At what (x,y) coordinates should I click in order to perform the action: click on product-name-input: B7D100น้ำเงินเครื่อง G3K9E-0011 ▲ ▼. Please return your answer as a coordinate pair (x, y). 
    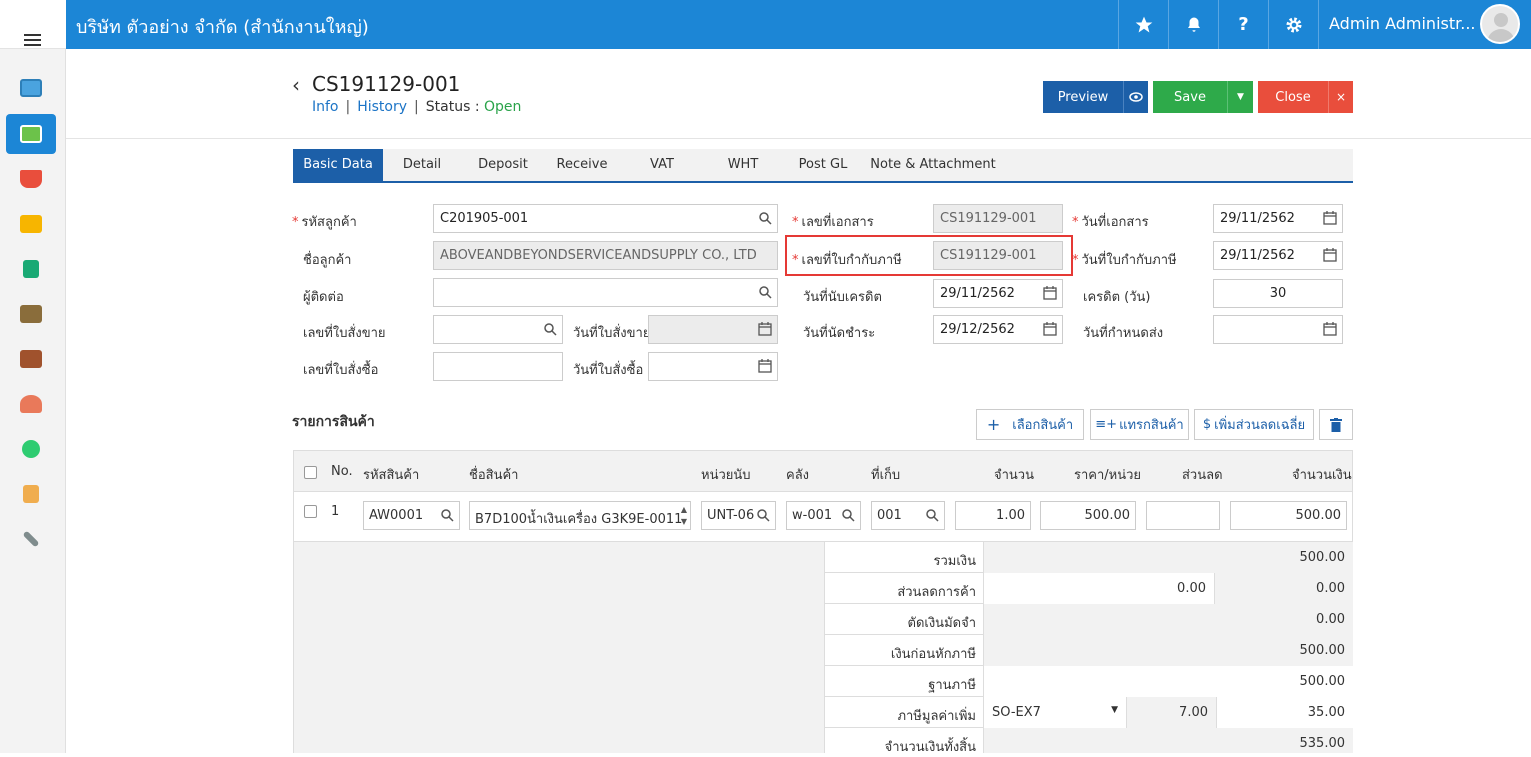
    Looking at the image, I should click on (580, 515).